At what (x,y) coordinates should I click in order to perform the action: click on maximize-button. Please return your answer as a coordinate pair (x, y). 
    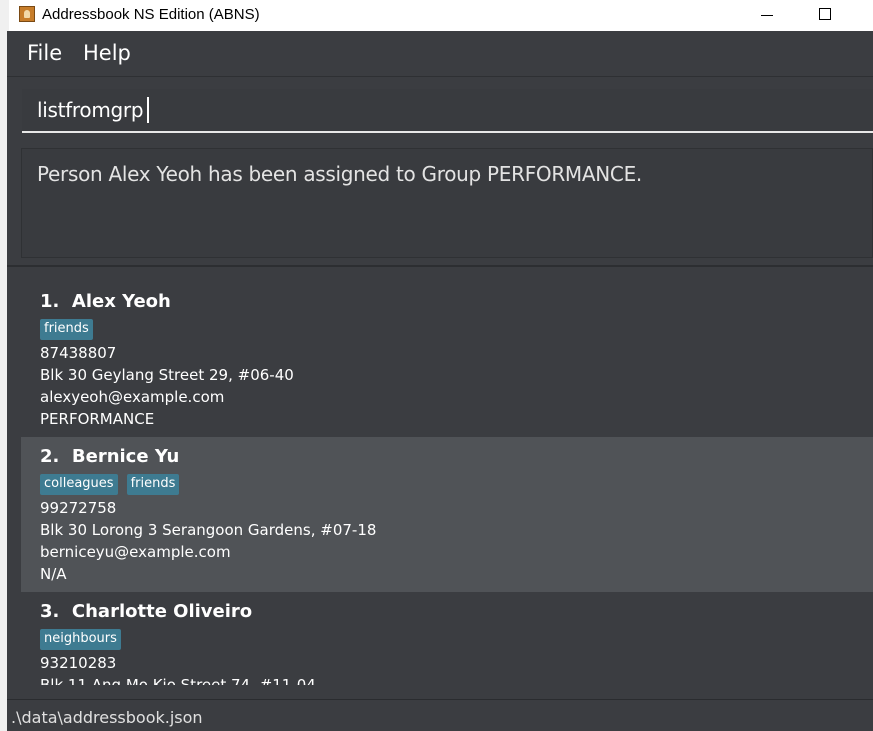
    Looking at the image, I should click on (825, 15).